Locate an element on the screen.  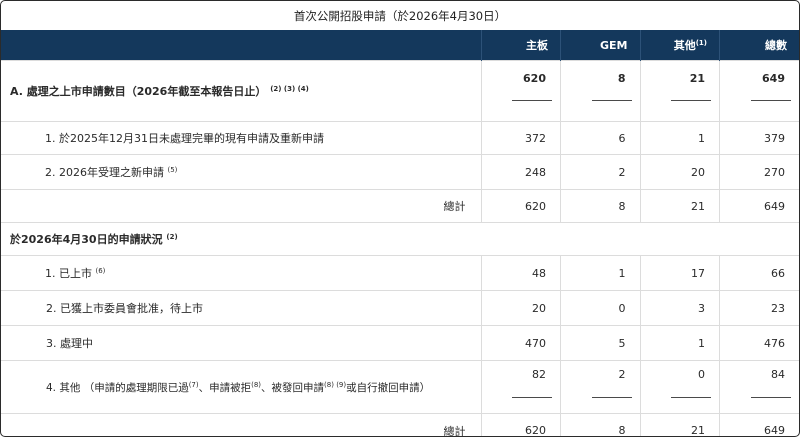
row-label-cell: 2. 2026年受理之新申請 (5) is located at coordinates (241, 172).